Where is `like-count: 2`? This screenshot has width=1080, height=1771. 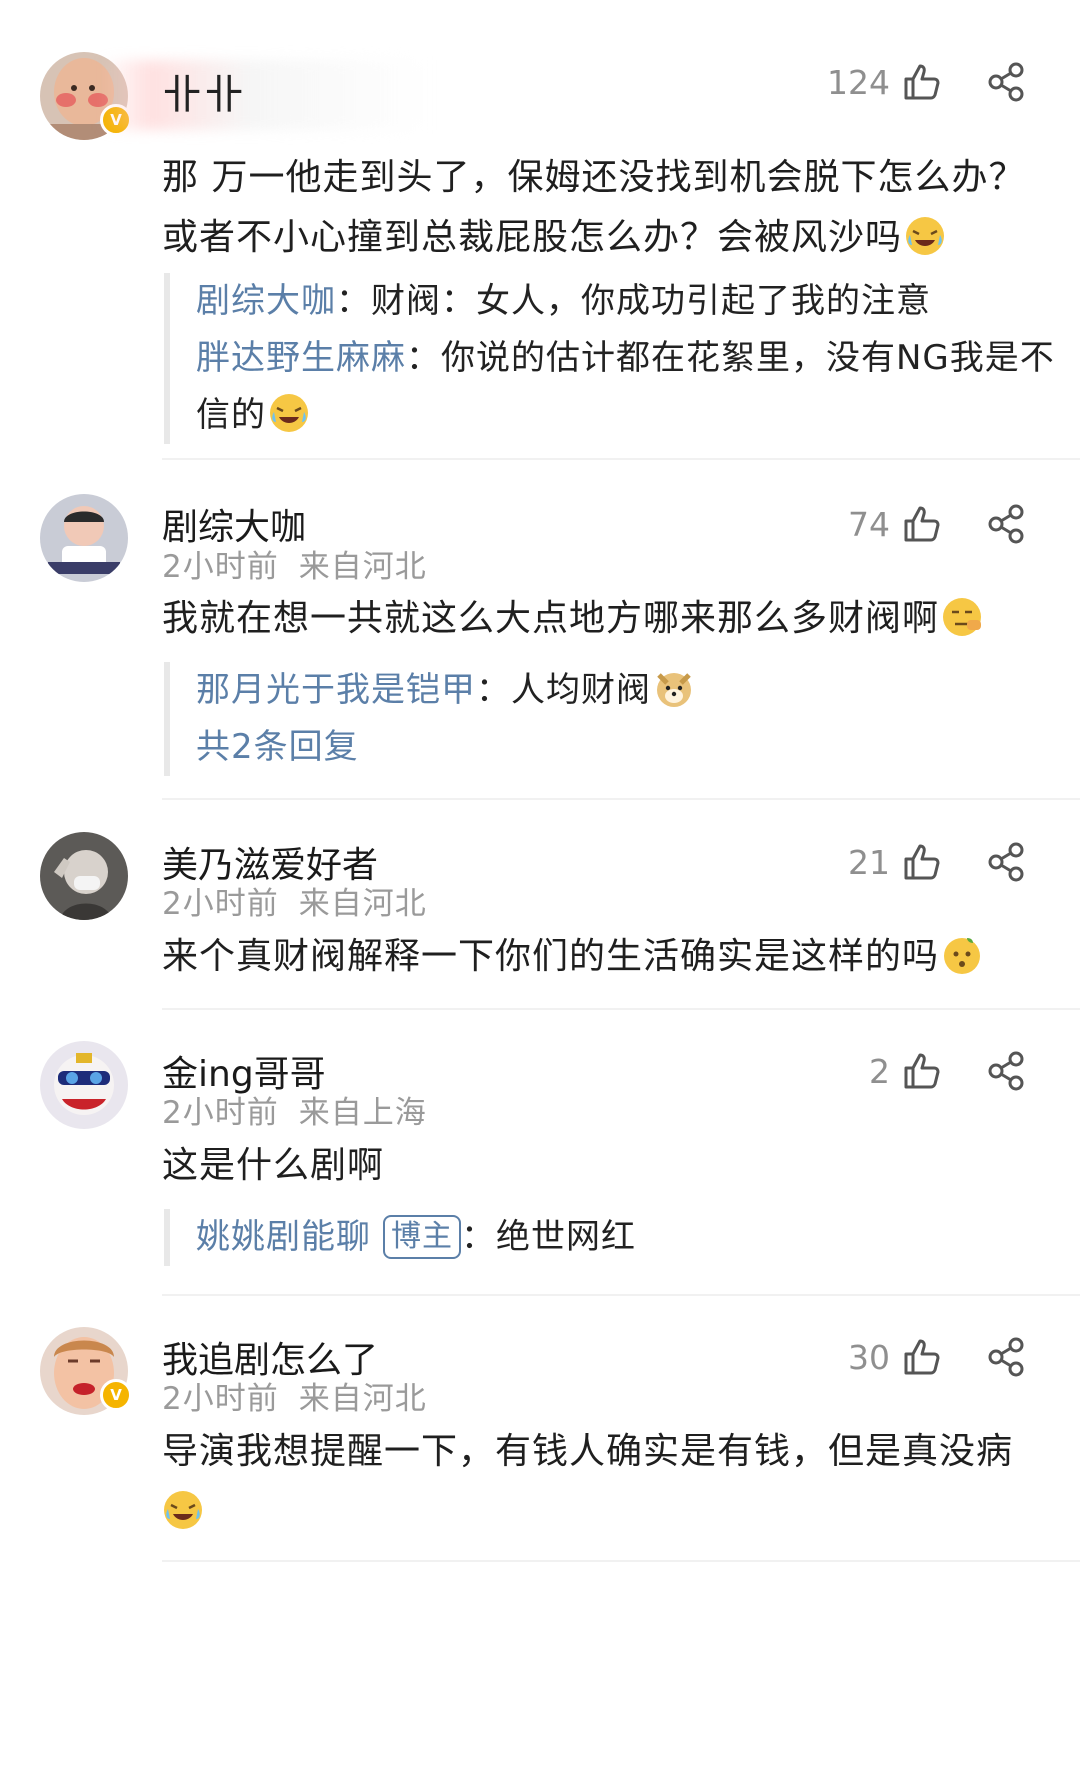 like-count: 2 is located at coordinates (879, 1071).